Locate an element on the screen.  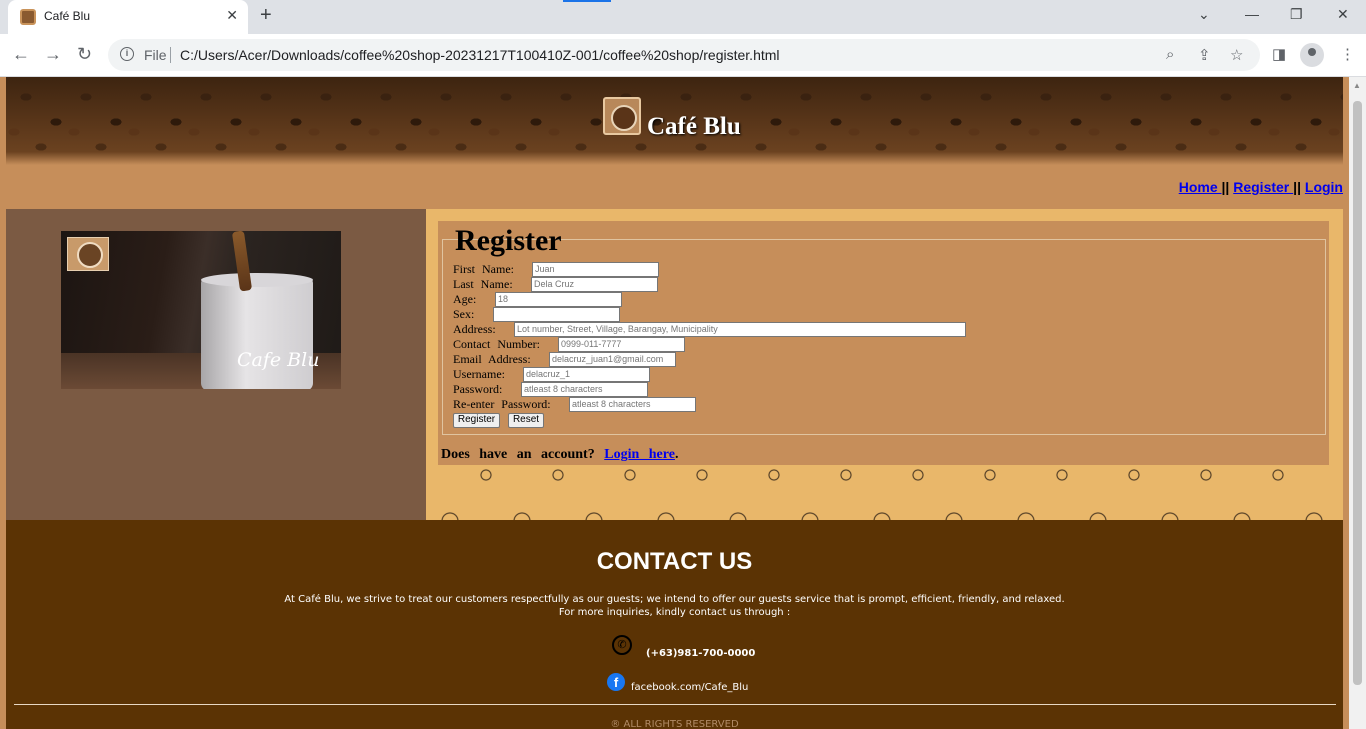
star-icon: ☆ is located at coordinates (1236, 55).